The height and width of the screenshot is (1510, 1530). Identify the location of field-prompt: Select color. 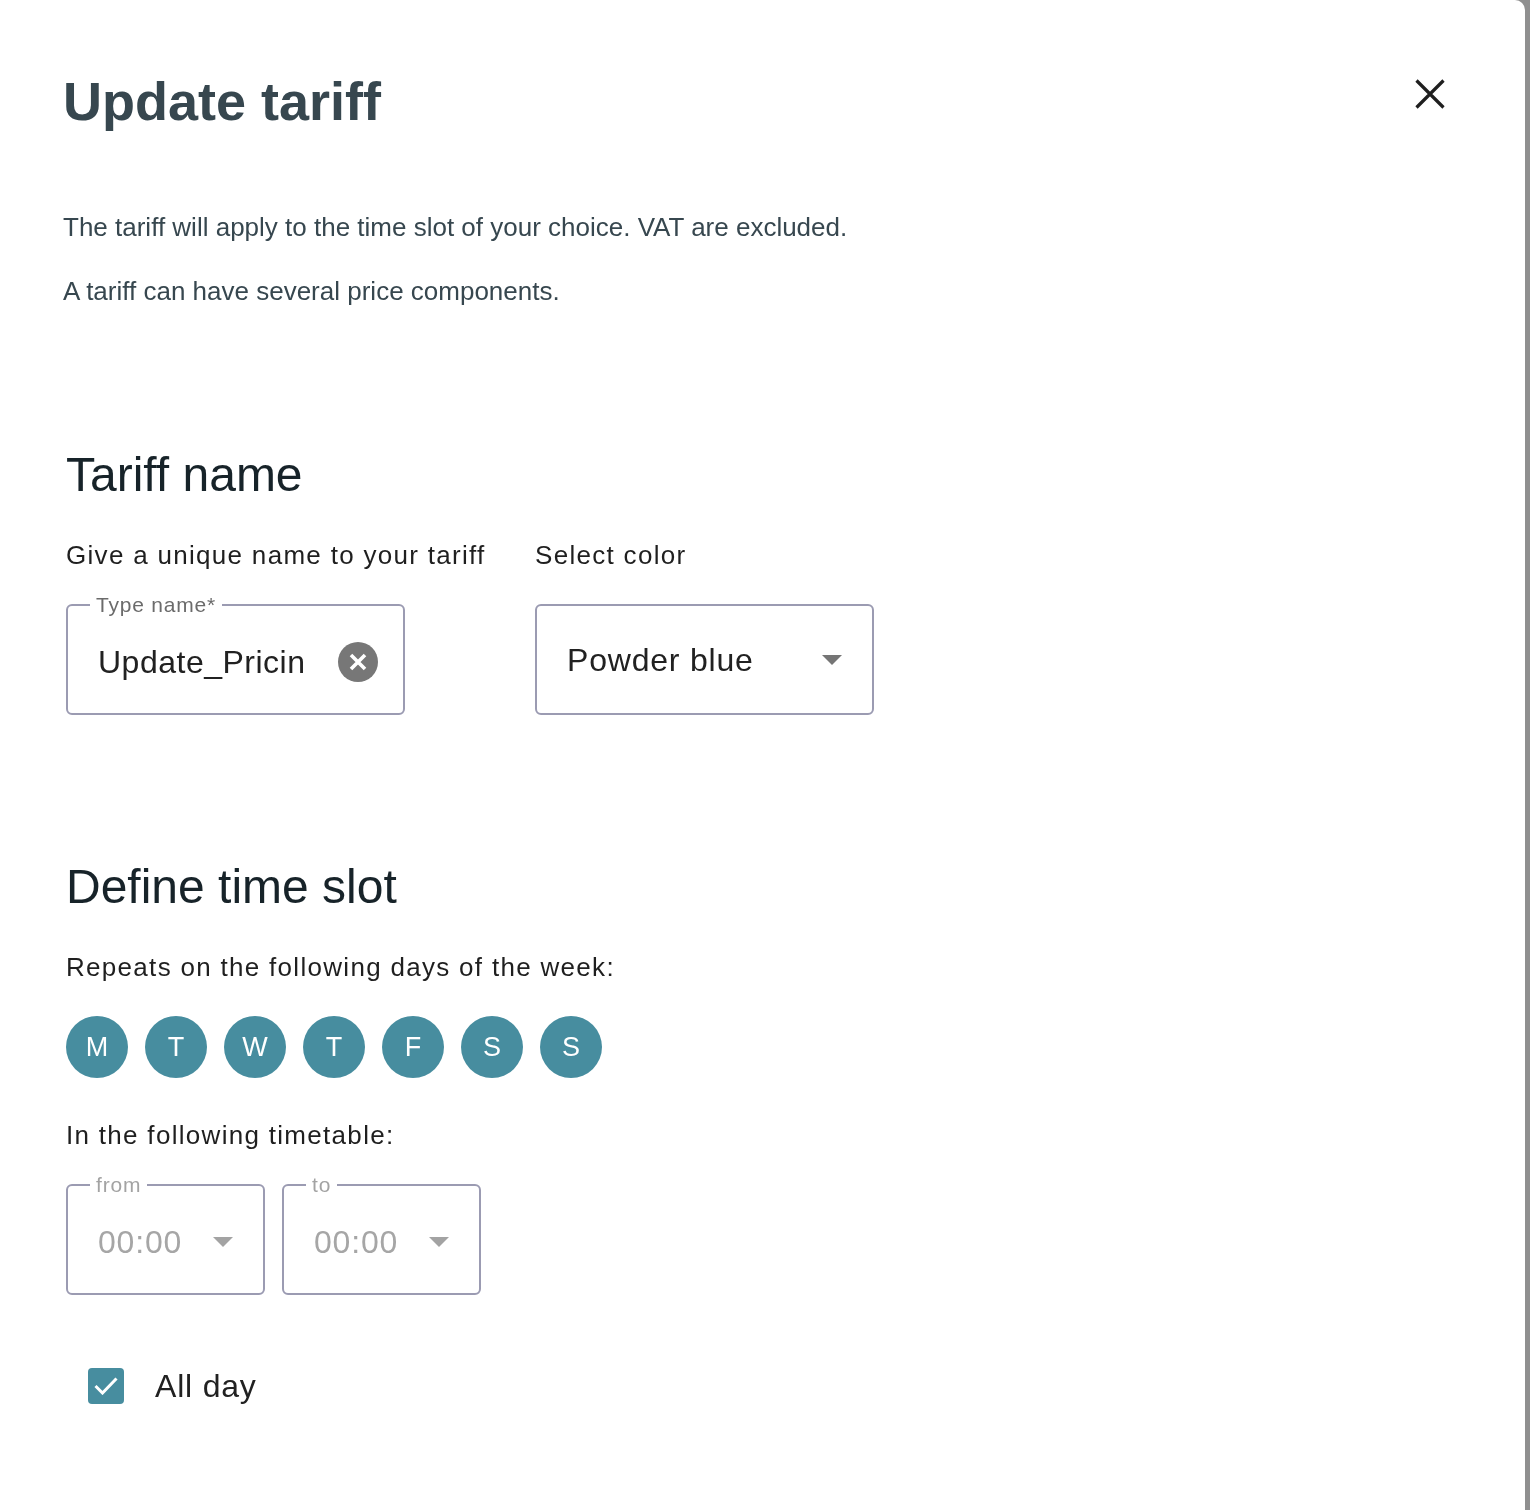
(611, 555).